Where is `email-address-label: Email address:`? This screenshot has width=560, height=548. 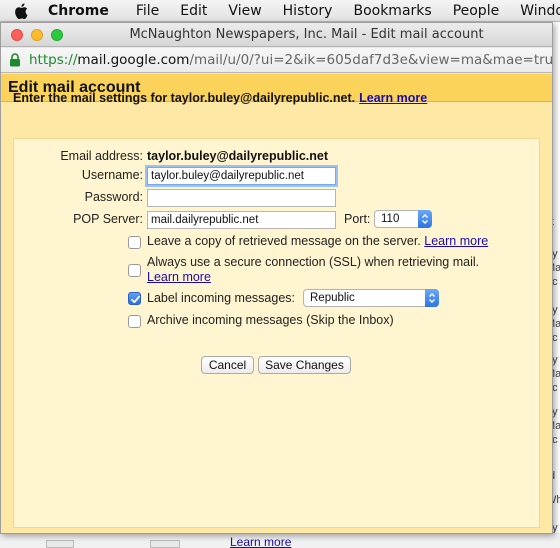 email-address-label: Email address: is located at coordinates (101, 156).